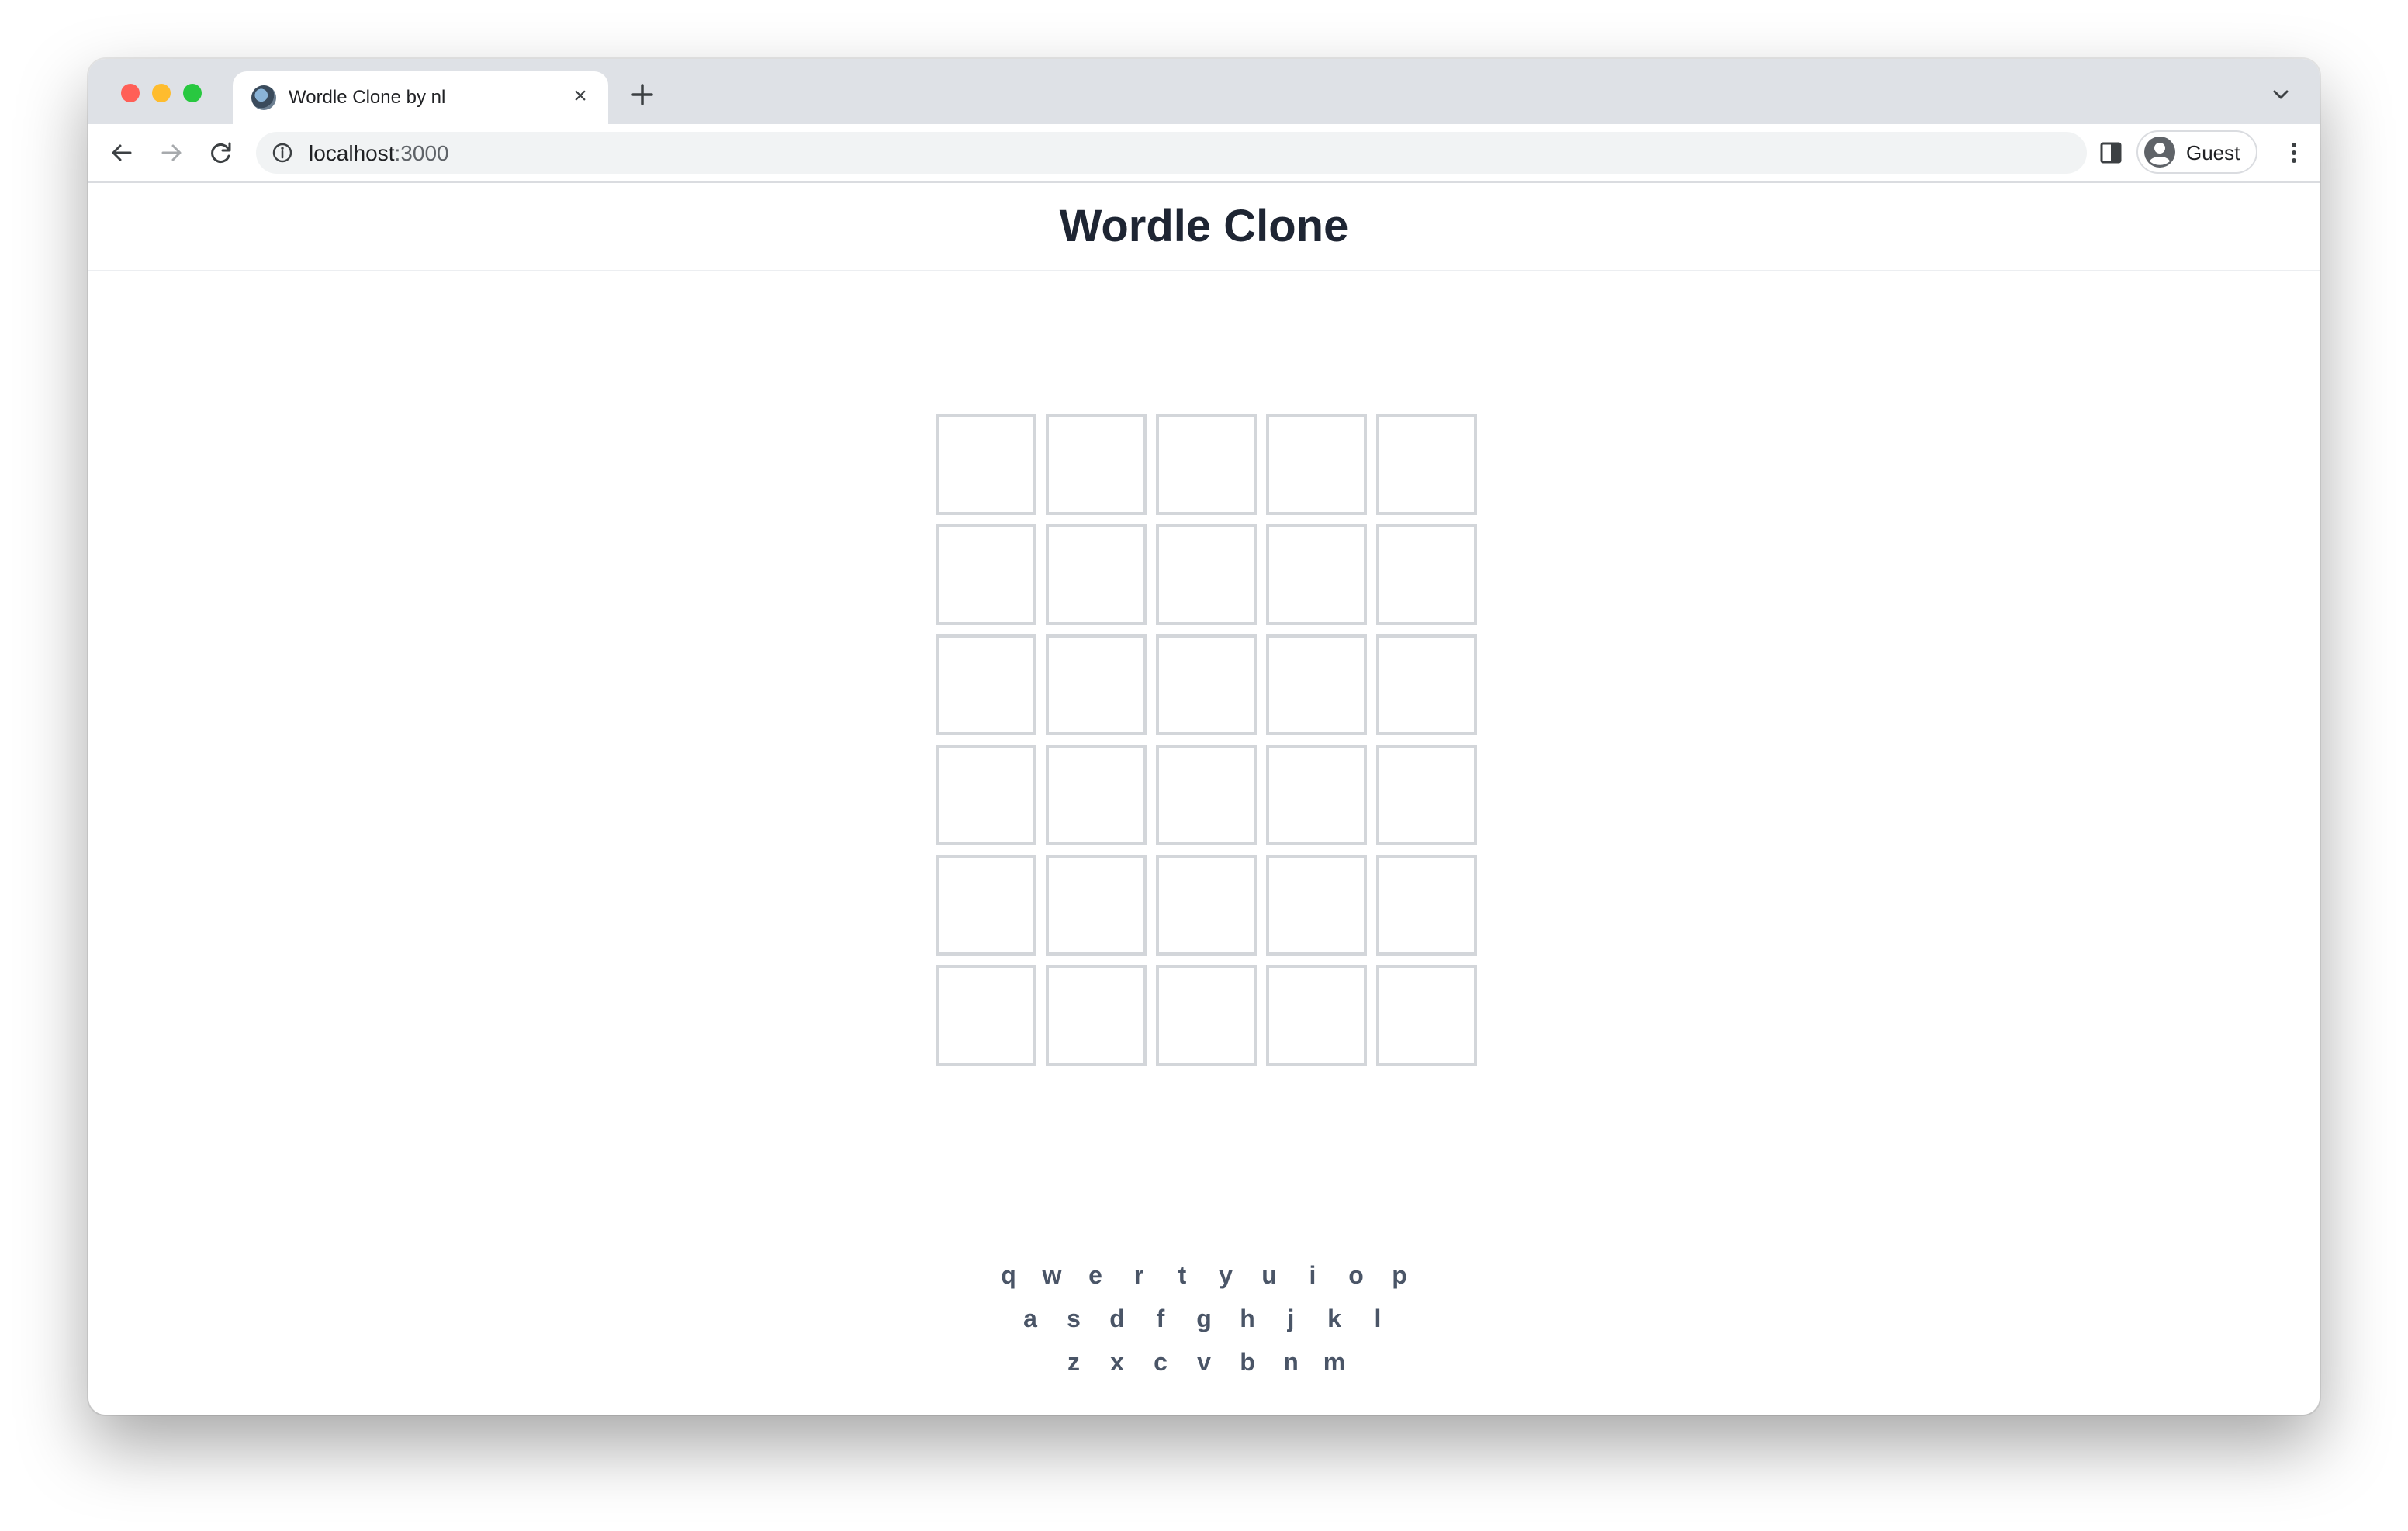 This screenshot has width=2408, height=1531. Describe the element at coordinates (1247, 1318) in the screenshot. I see `key-h: h` at that location.